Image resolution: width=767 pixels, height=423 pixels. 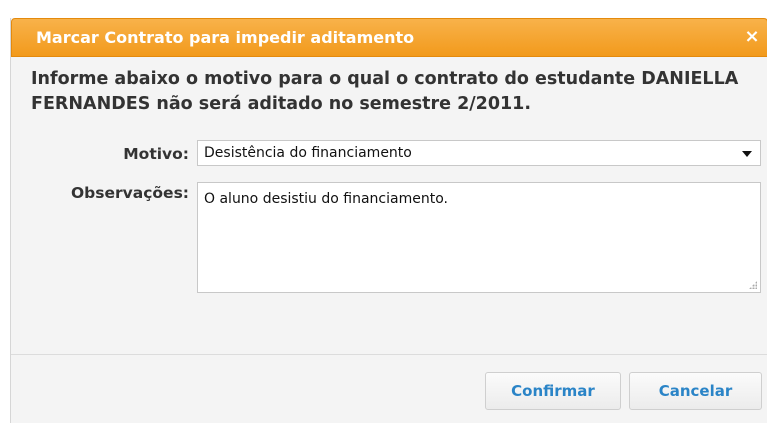 What do you see at coordinates (553, 391) in the screenshot?
I see `confirm-button: Confirmar` at bounding box center [553, 391].